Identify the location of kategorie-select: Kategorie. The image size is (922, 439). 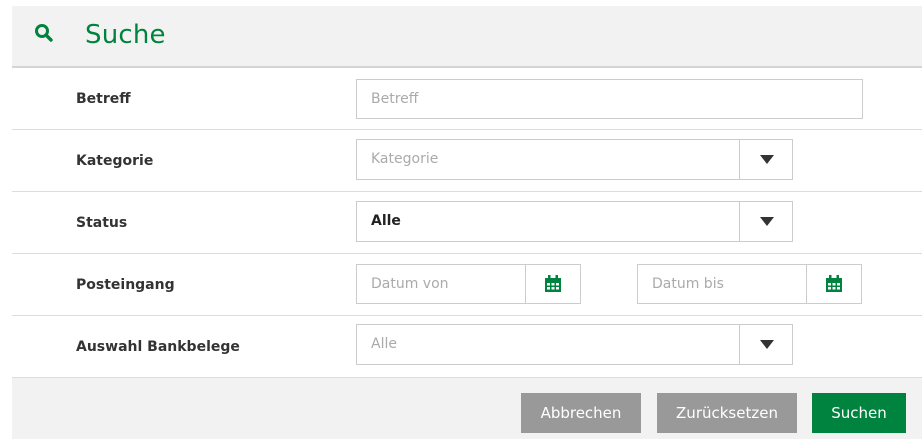
(574, 159).